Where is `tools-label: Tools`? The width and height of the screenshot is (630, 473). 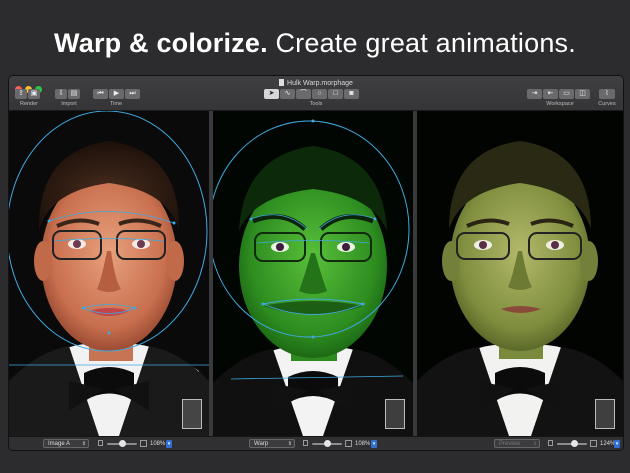
tools-label: Tools is located at coordinates (316, 104).